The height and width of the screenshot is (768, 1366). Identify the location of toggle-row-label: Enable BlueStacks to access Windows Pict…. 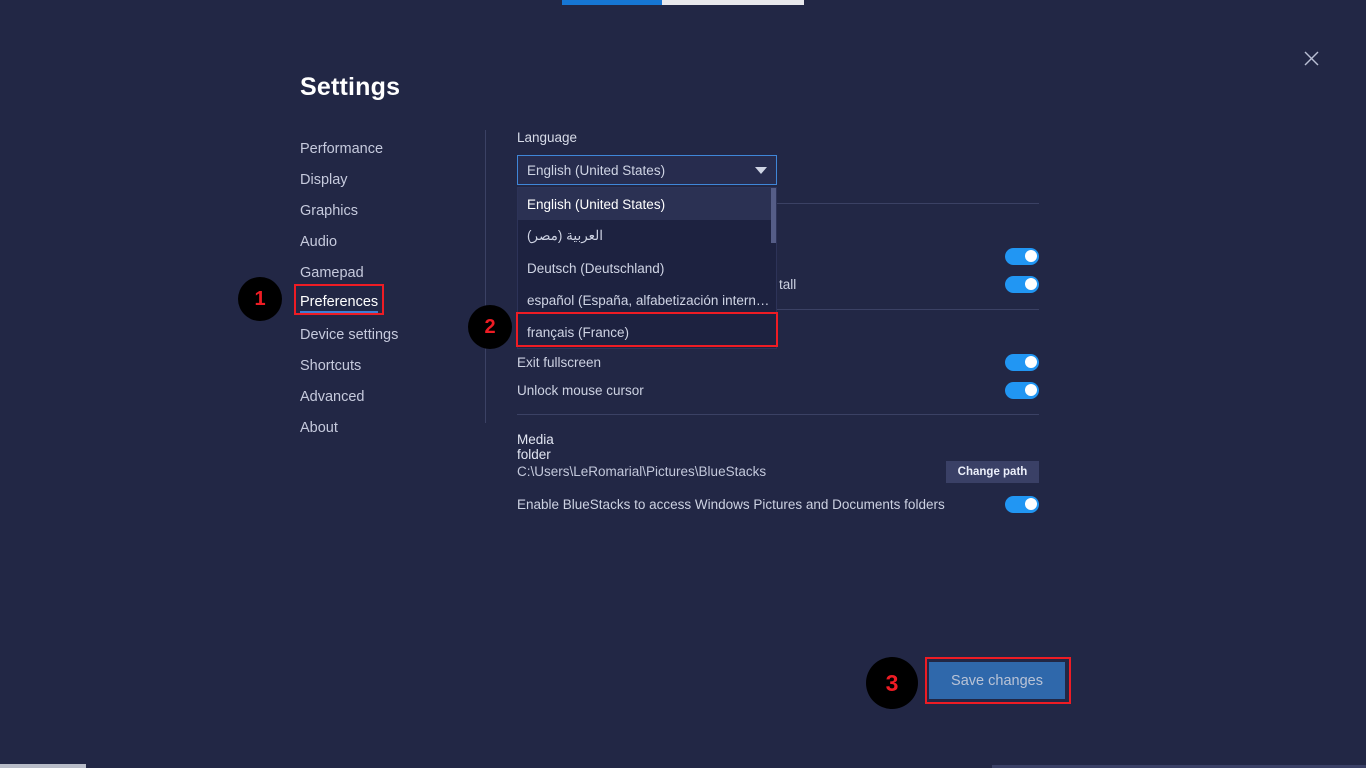
(731, 504).